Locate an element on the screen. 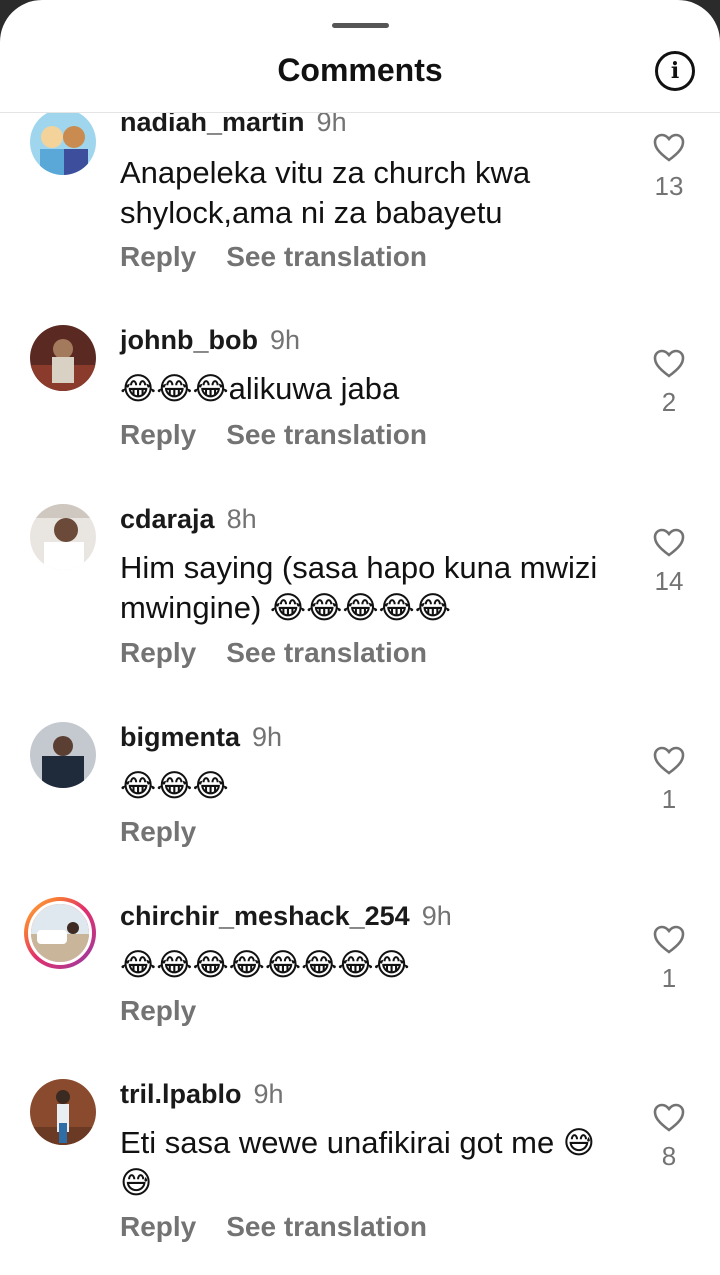 Image resolution: width=720 pixels, height=1275 pixels. page-title: Comments is located at coordinates (360, 70).